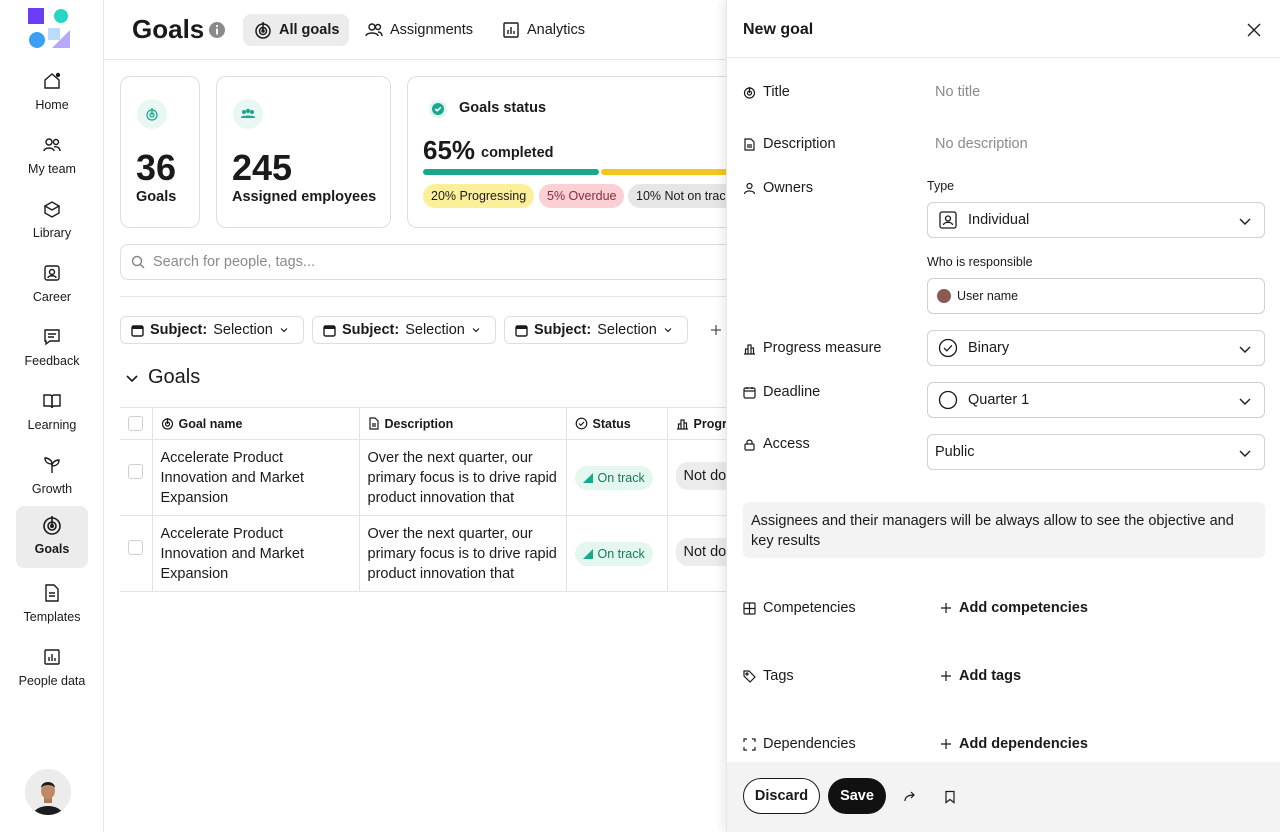 This screenshot has height=832, width=1280. I want to click on table-header-row: Goal name Description Status Progress, so click(450, 423).